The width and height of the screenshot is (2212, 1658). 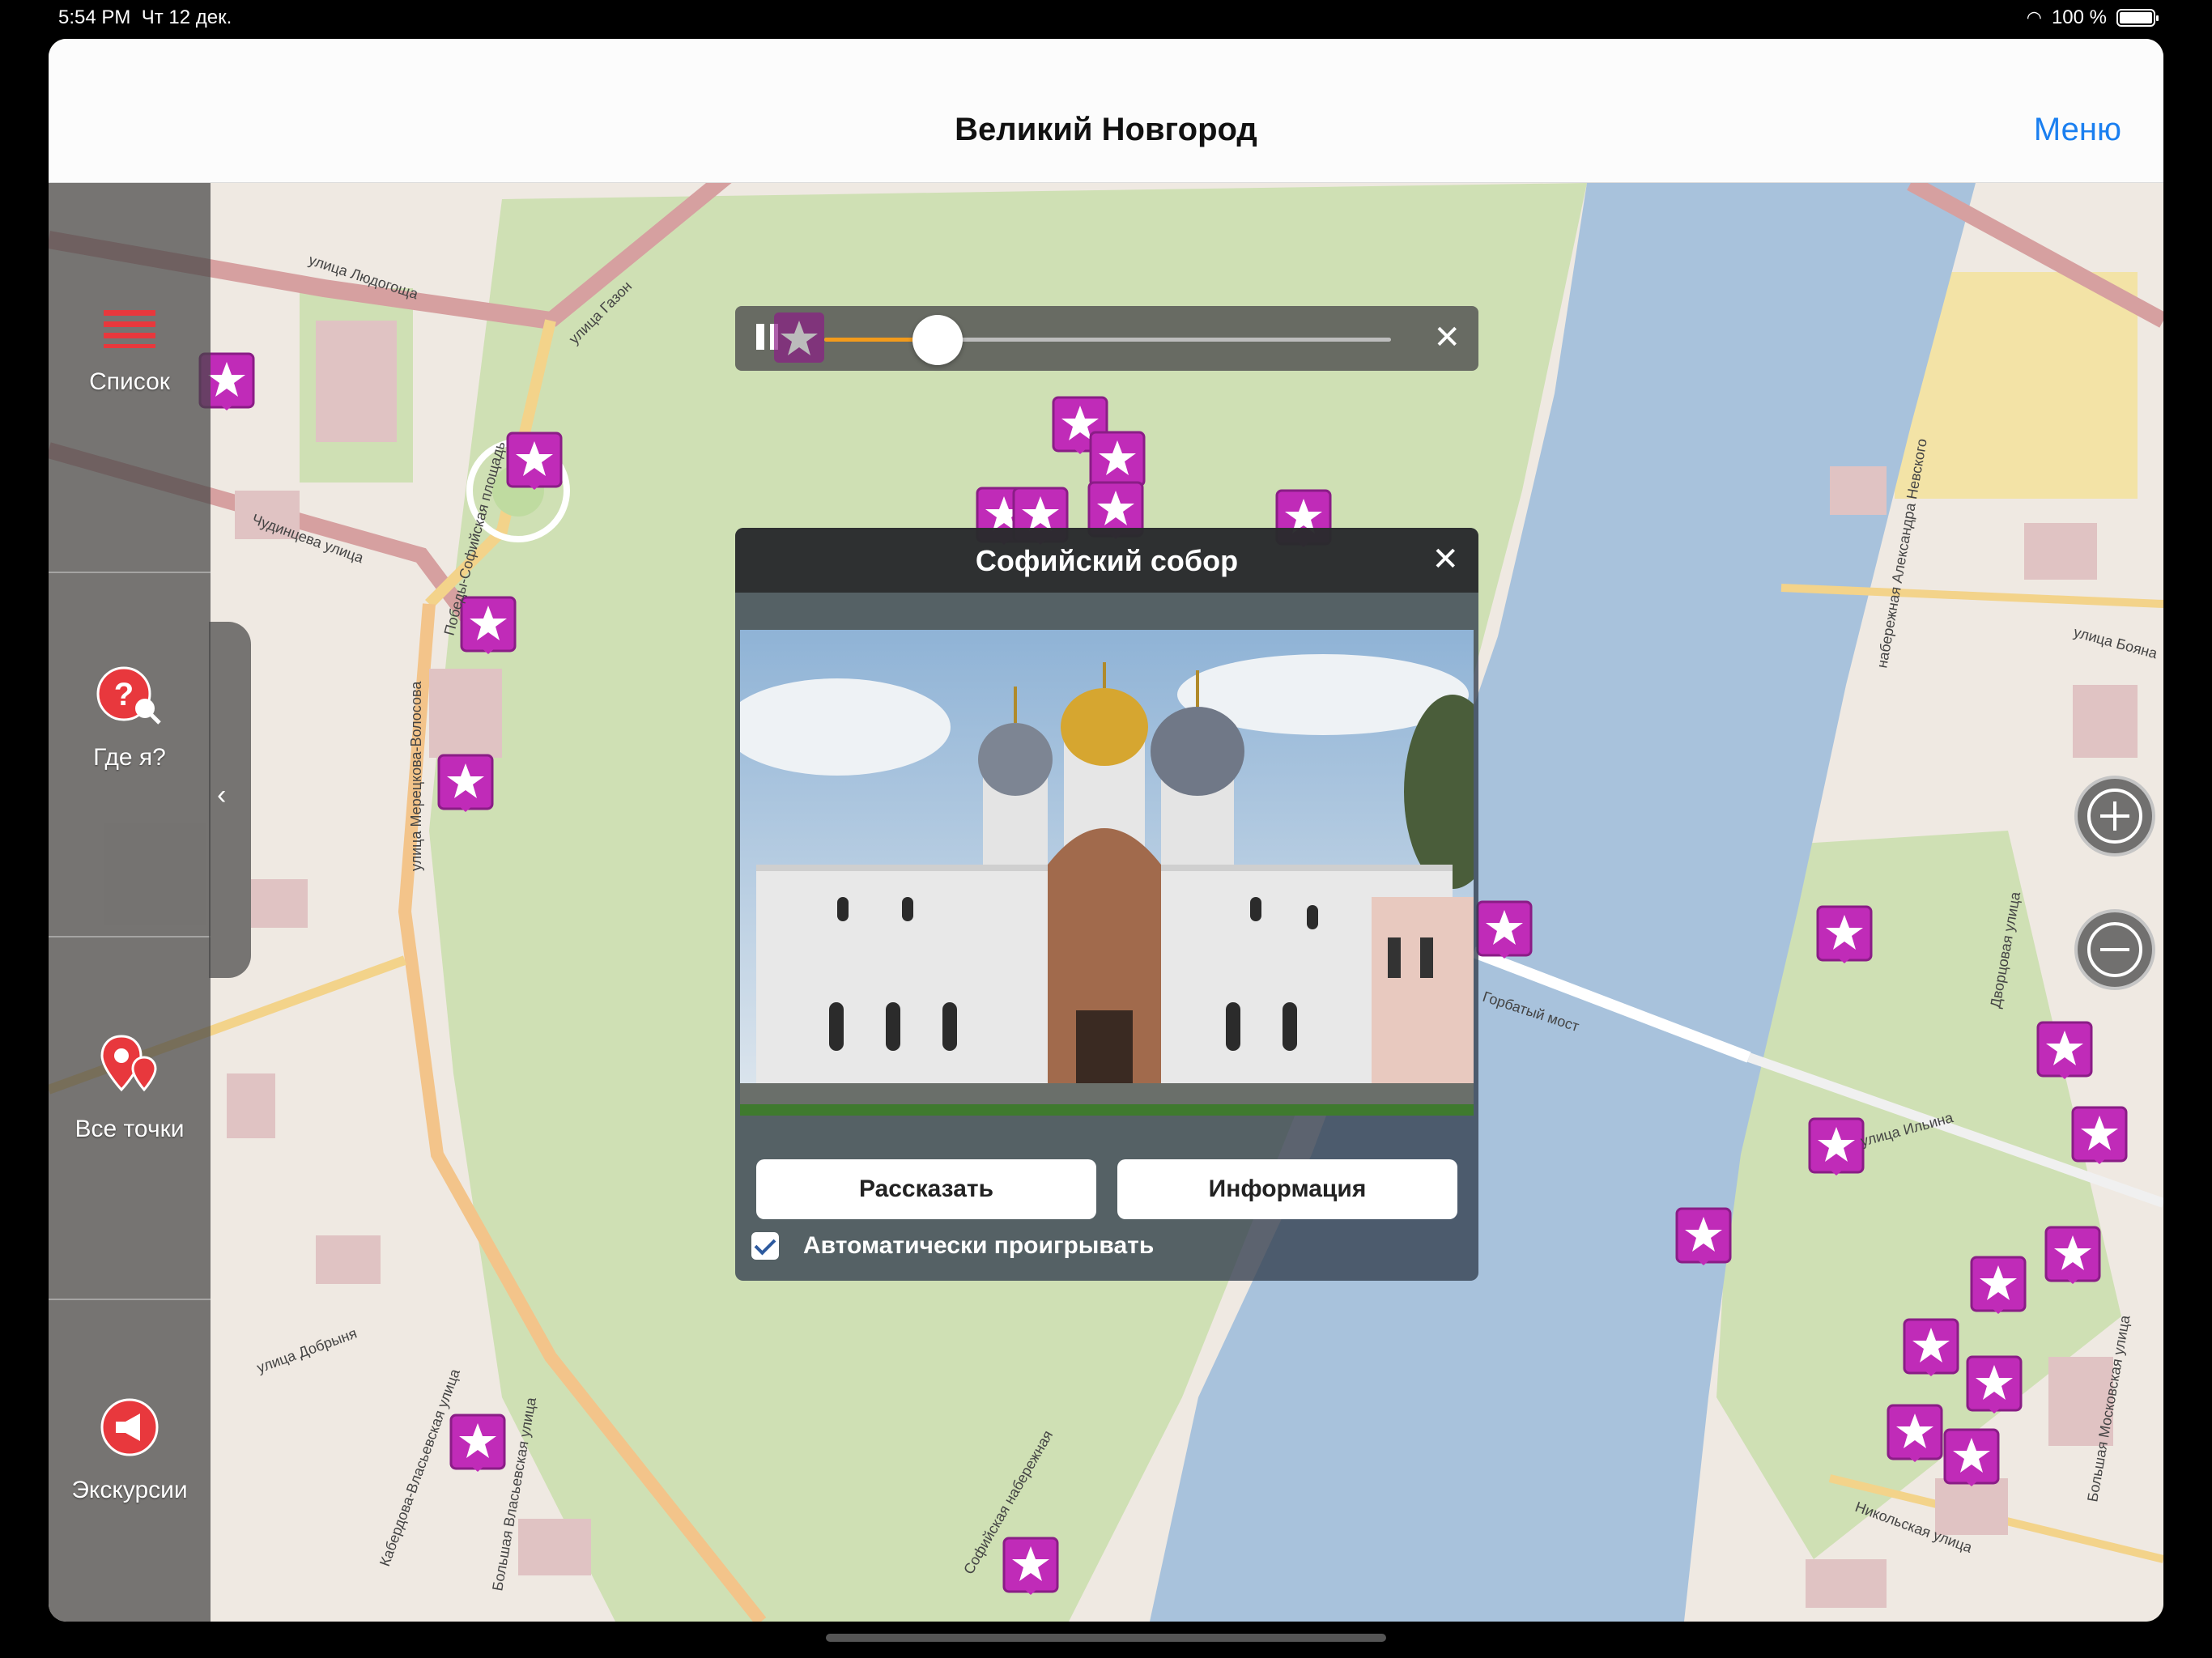 I want to click on progress-knob, so click(x=937, y=340).